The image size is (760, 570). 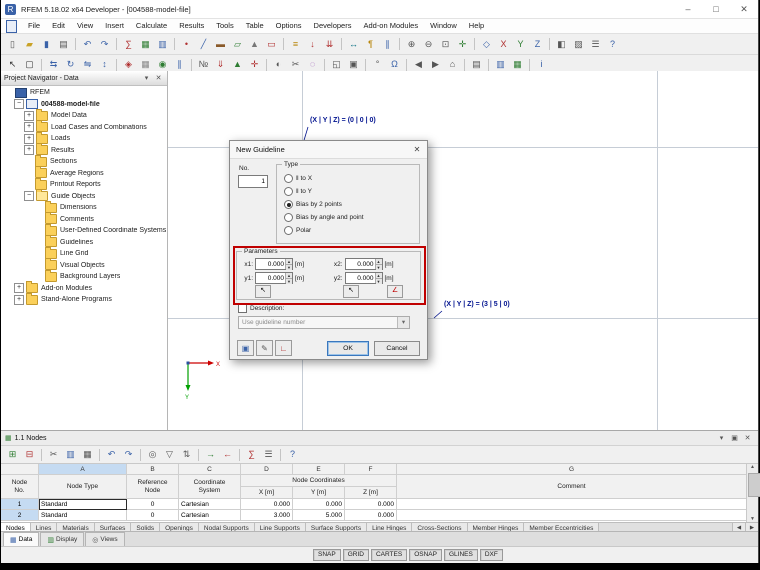 What do you see at coordinates (460, 555) in the screenshot?
I see `status-toggle-glines: GLINES` at bounding box center [460, 555].